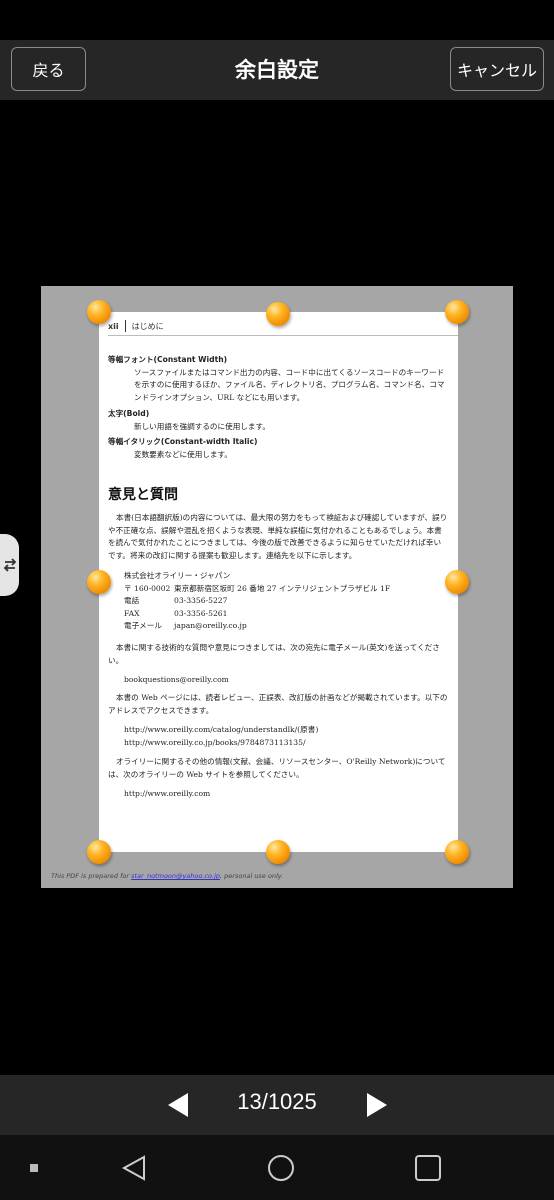  What do you see at coordinates (497, 69) in the screenshot?
I see `cancel-button: キャンセル` at bounding box center [497, 69].